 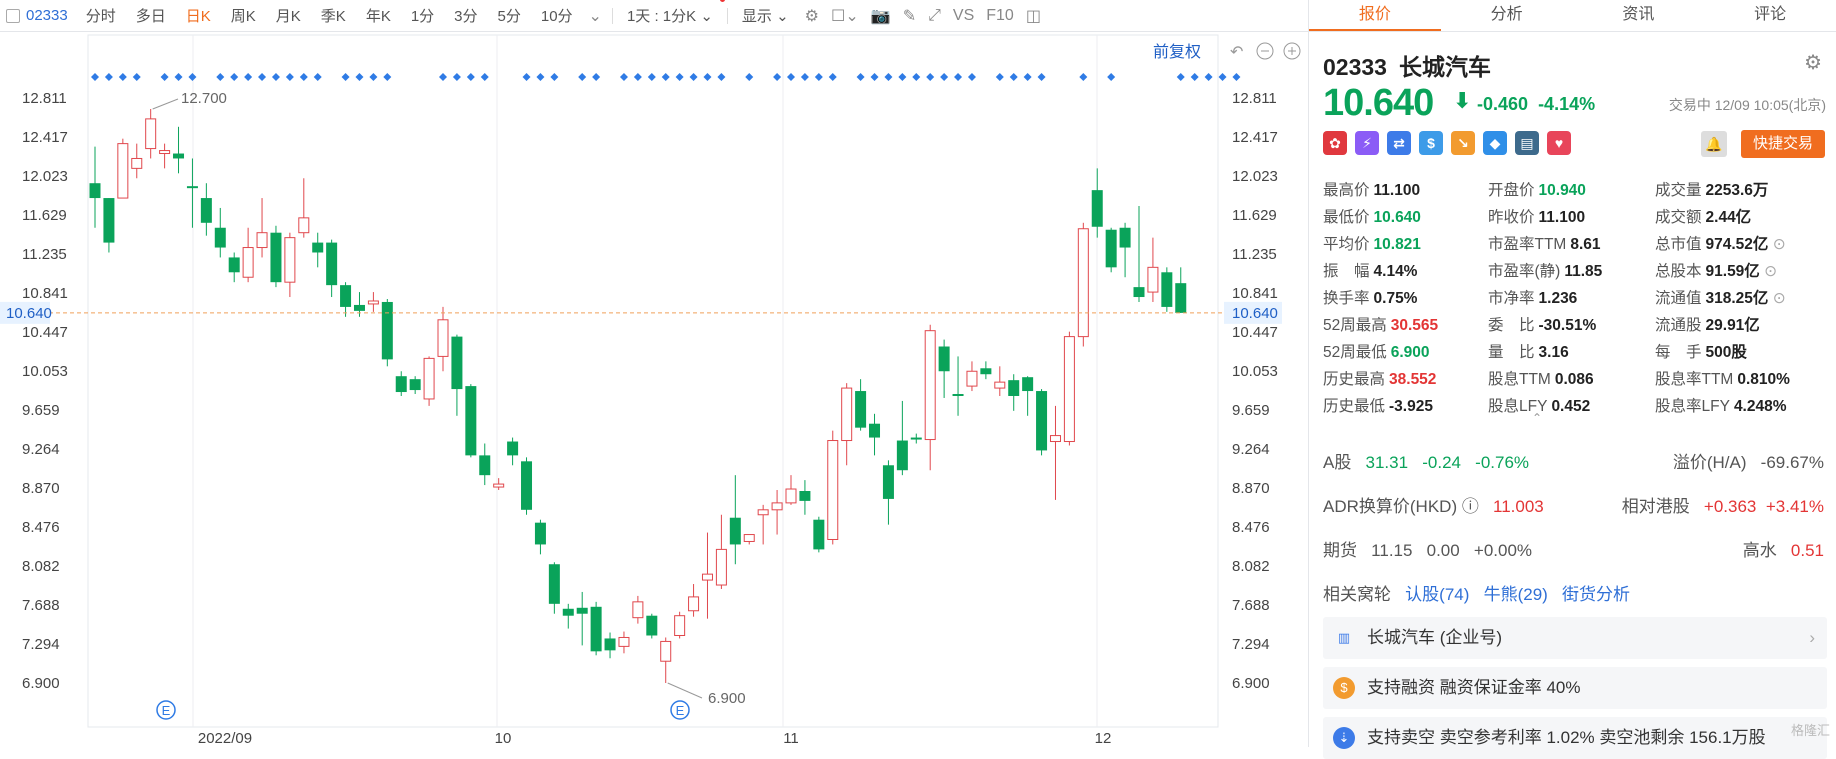 I want to click on tab-year-k: 年K, so click(x=378, y=15).